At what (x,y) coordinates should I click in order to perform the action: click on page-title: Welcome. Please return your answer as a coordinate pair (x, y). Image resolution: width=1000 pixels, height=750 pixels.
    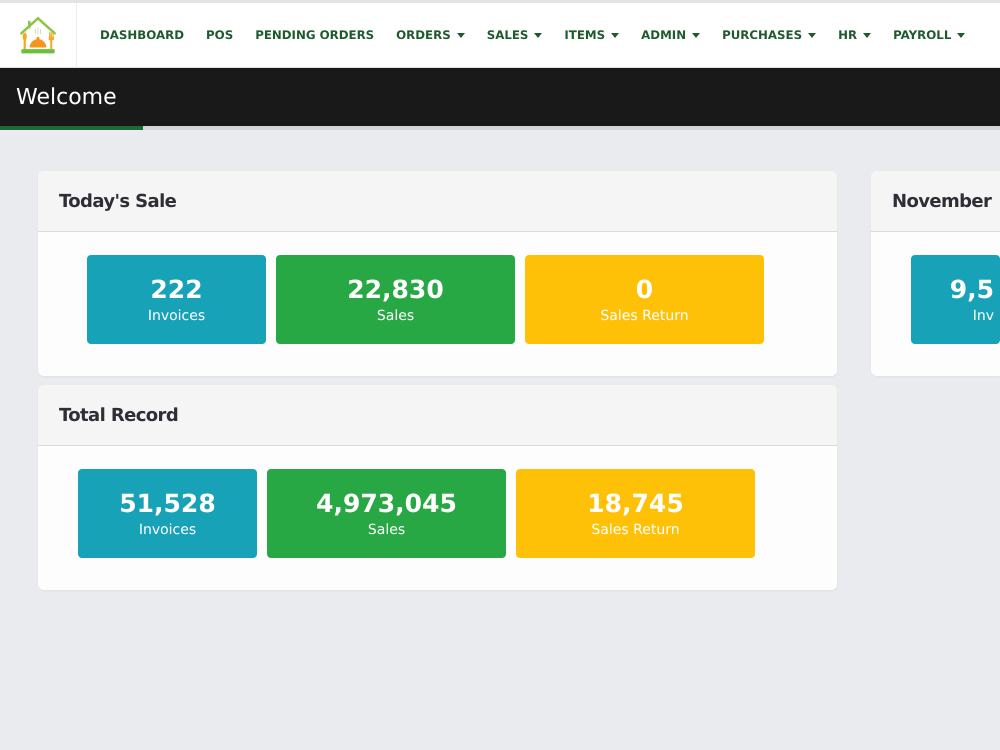
    Looking at the image, I should click on (66, 97).